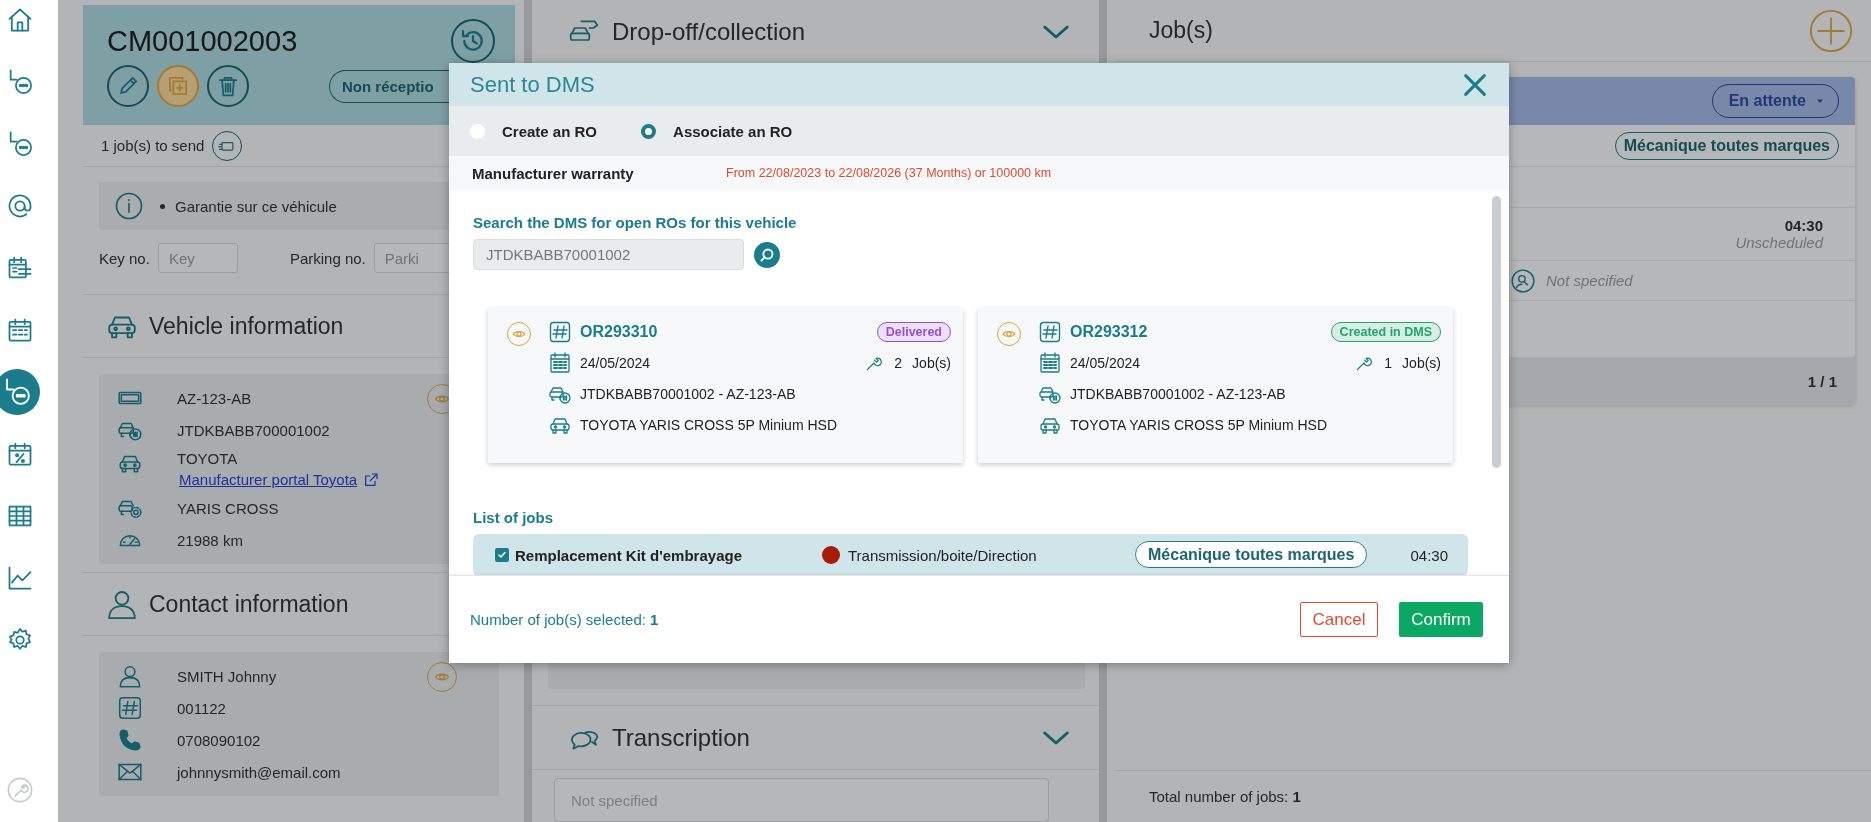  I want to click on order-number: OR293310, so click(619, 332).